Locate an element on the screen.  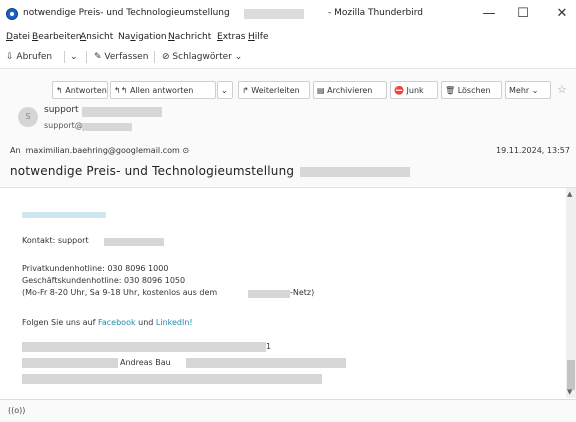
get-messages-button: ⇩ Abrufen is located at coordinates (29, 57).